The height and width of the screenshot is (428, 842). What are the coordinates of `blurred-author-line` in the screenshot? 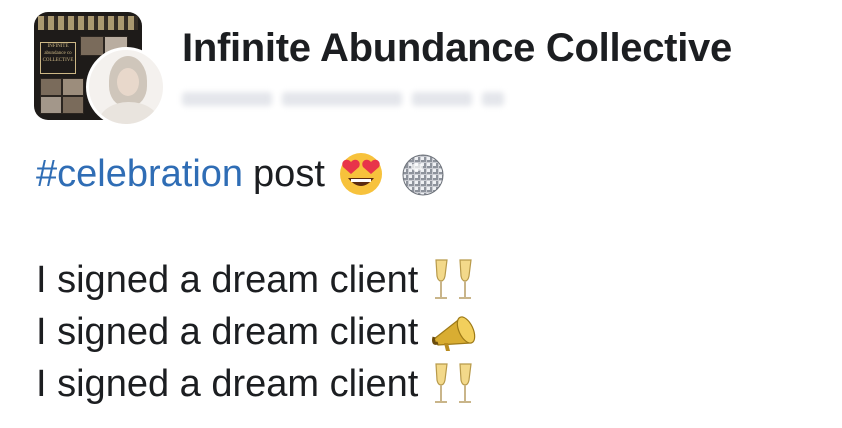 It's located at (392, 102).